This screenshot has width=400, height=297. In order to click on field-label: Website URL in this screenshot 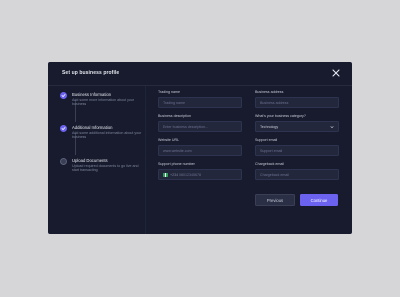, I will do `click(169, 140)`.